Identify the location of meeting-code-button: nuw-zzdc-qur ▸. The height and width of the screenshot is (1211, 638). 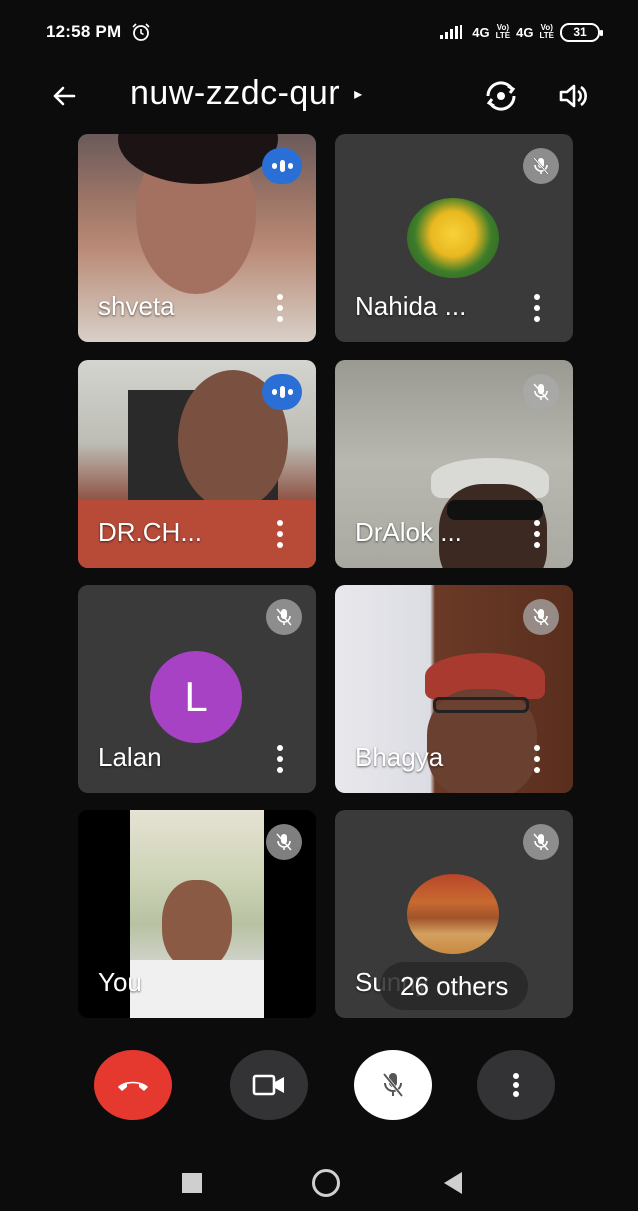
(246, 93).